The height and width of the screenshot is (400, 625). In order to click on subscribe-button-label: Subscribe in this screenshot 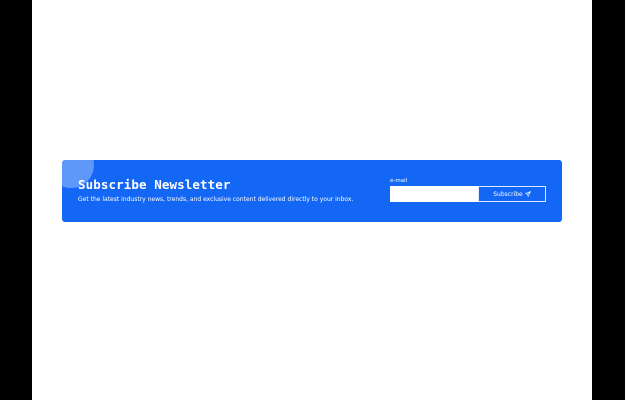, I will do `click(508, 194)`.